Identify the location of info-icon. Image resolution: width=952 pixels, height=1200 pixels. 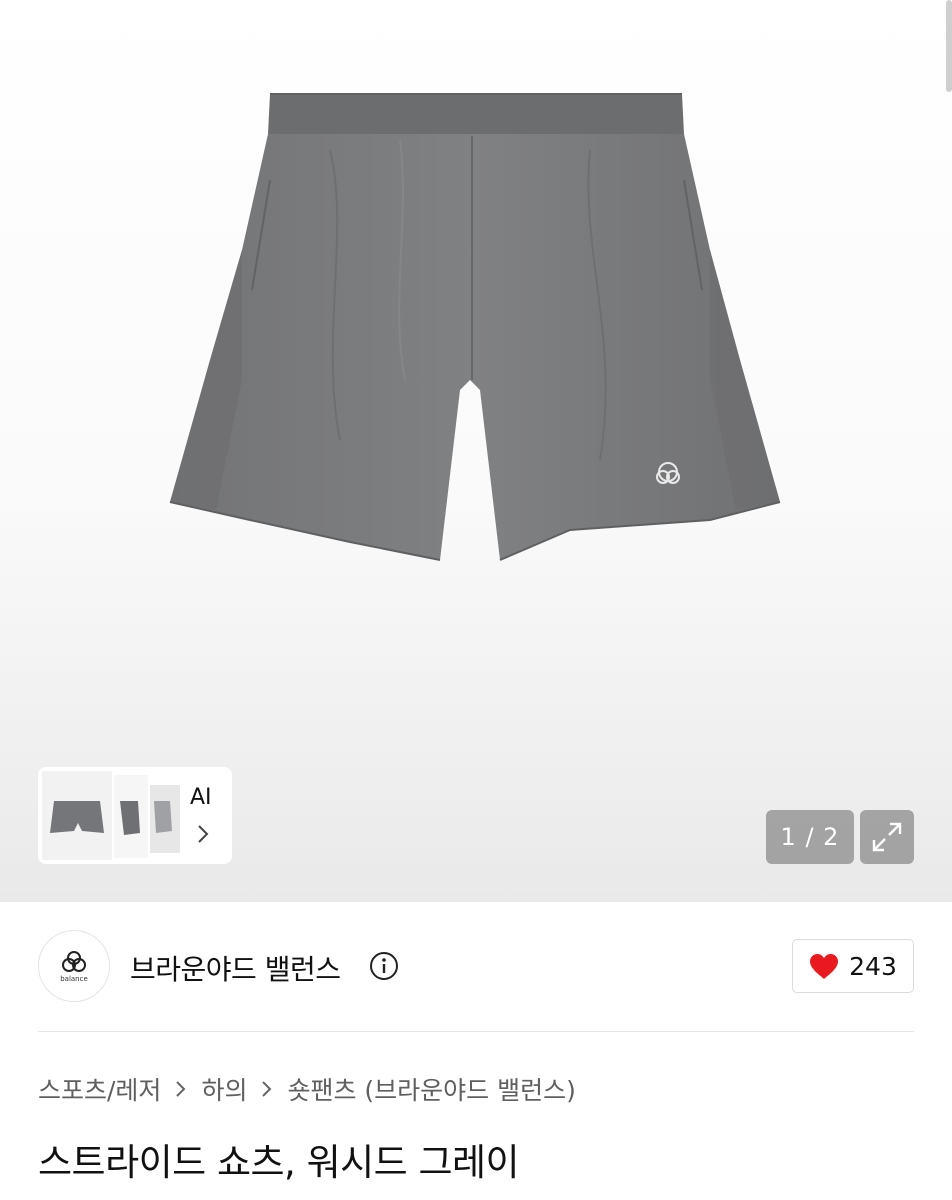
(384, 966).